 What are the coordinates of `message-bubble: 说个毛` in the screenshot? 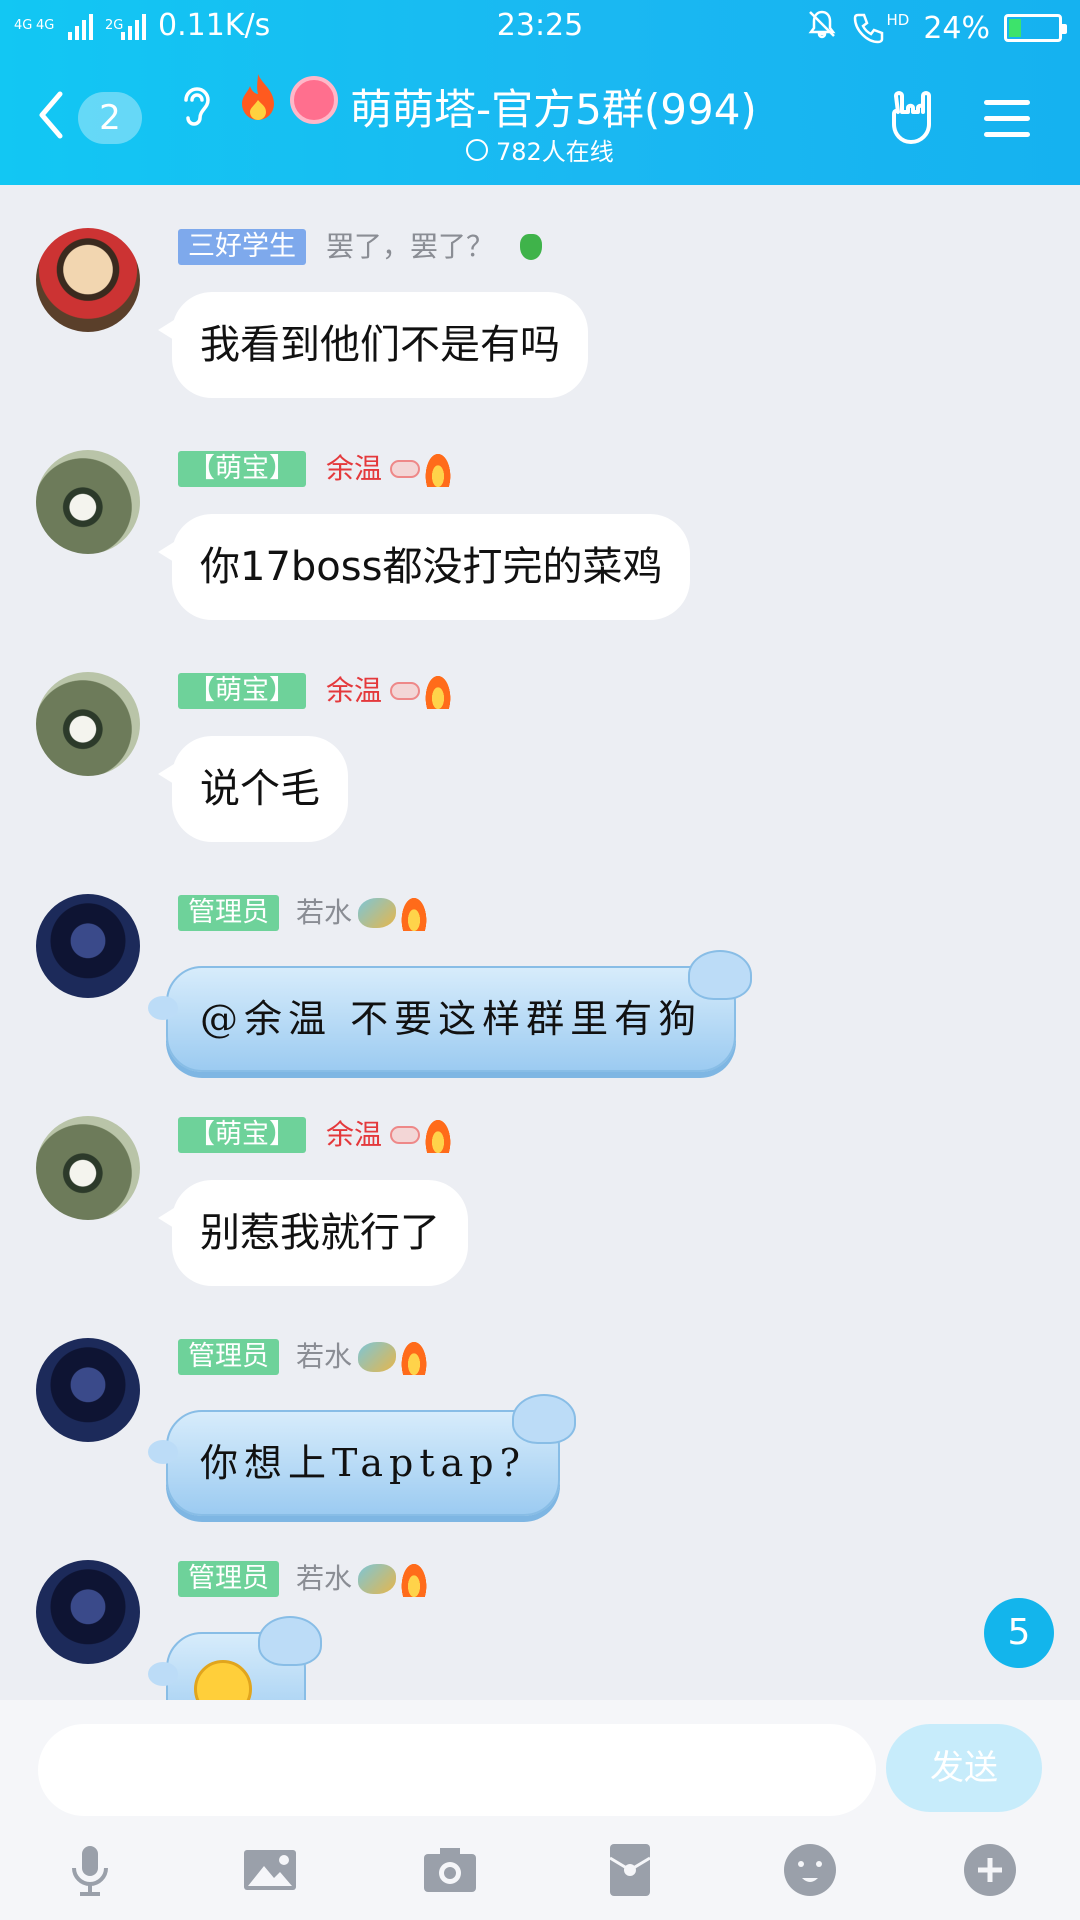 It's located at (253, 789).